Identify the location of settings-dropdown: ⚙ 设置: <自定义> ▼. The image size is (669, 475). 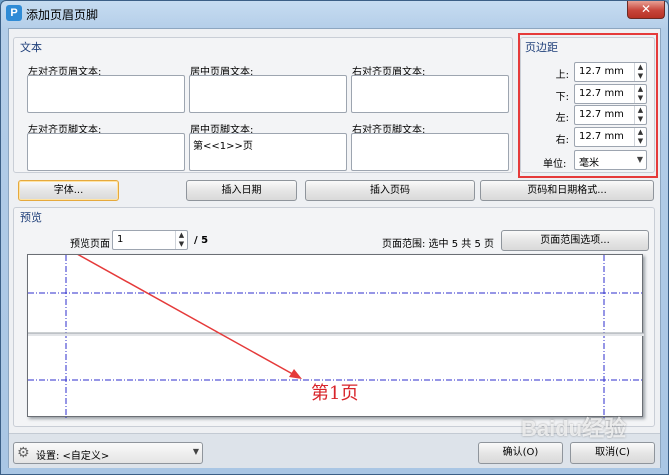
(108, 453).